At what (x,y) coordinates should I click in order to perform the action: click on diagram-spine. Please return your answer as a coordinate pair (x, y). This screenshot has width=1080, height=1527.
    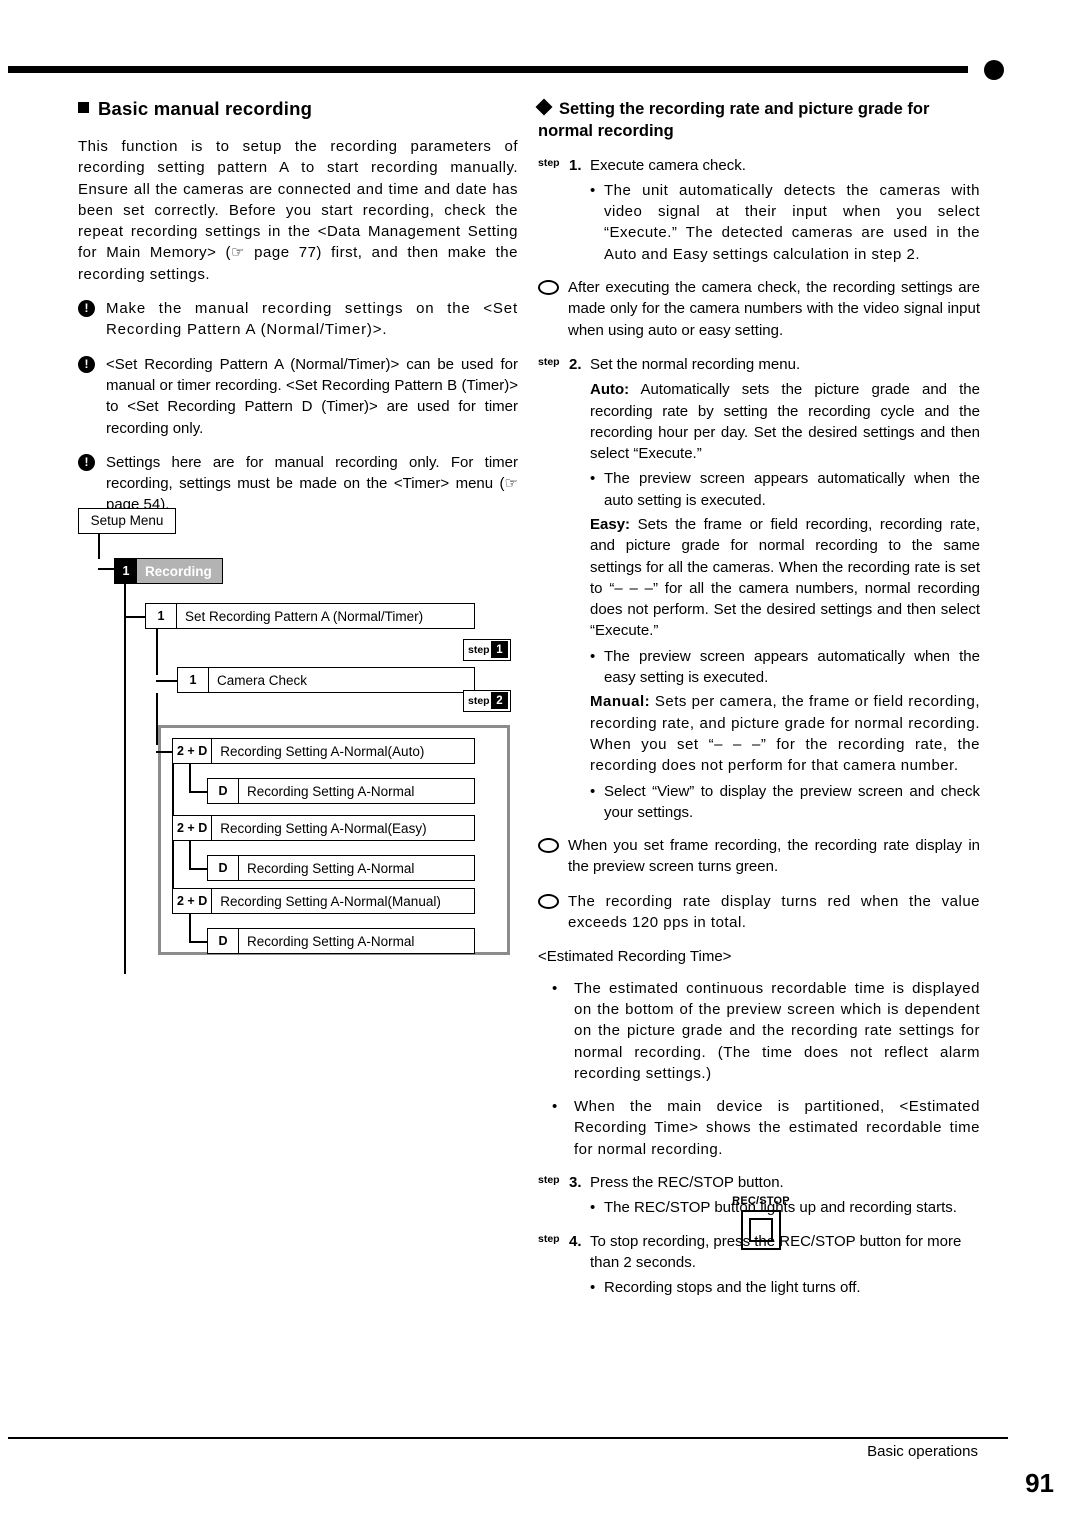
    Looking at the image, I should click on (125, 778).